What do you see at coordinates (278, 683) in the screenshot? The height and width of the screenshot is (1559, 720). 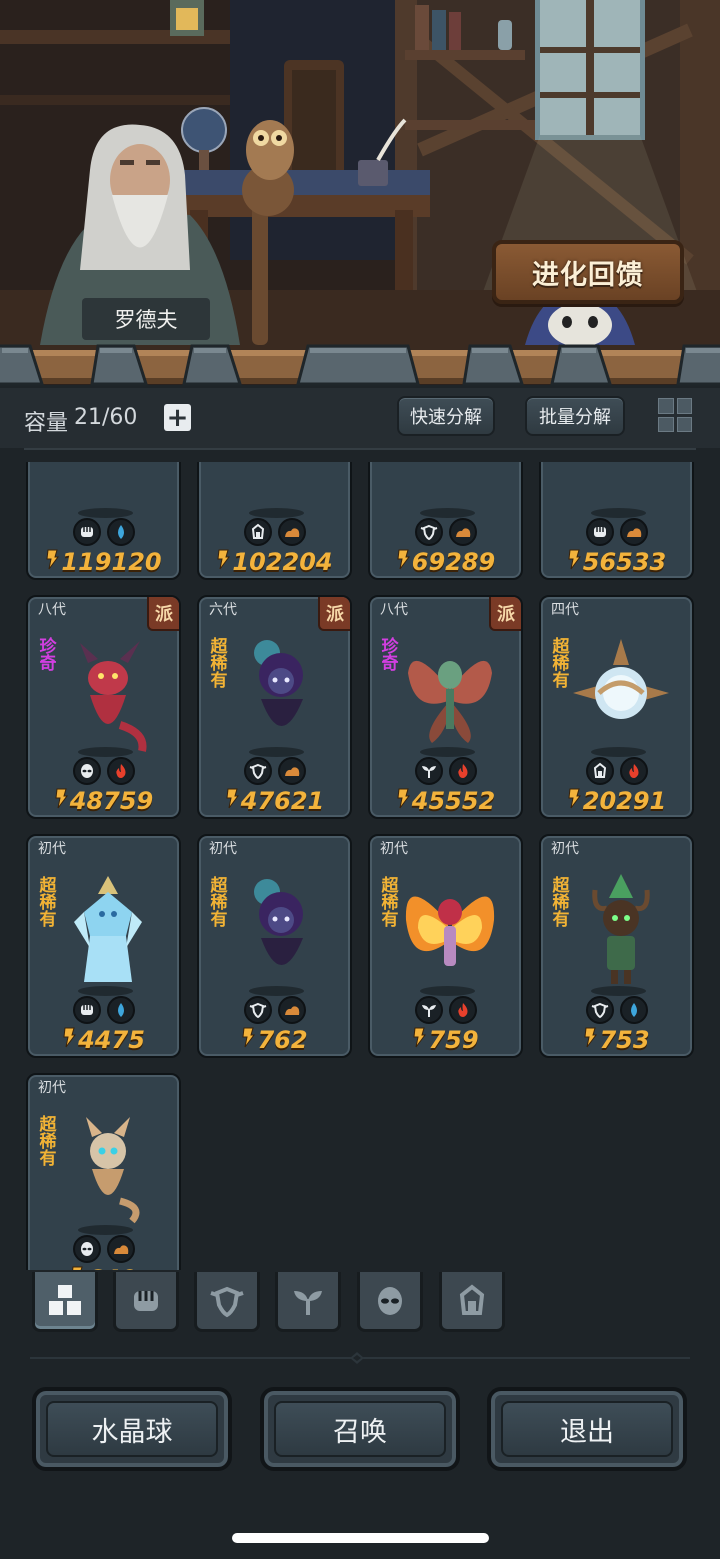 I see `monster-rose-witch-icon` at bounding box center [278, 683].